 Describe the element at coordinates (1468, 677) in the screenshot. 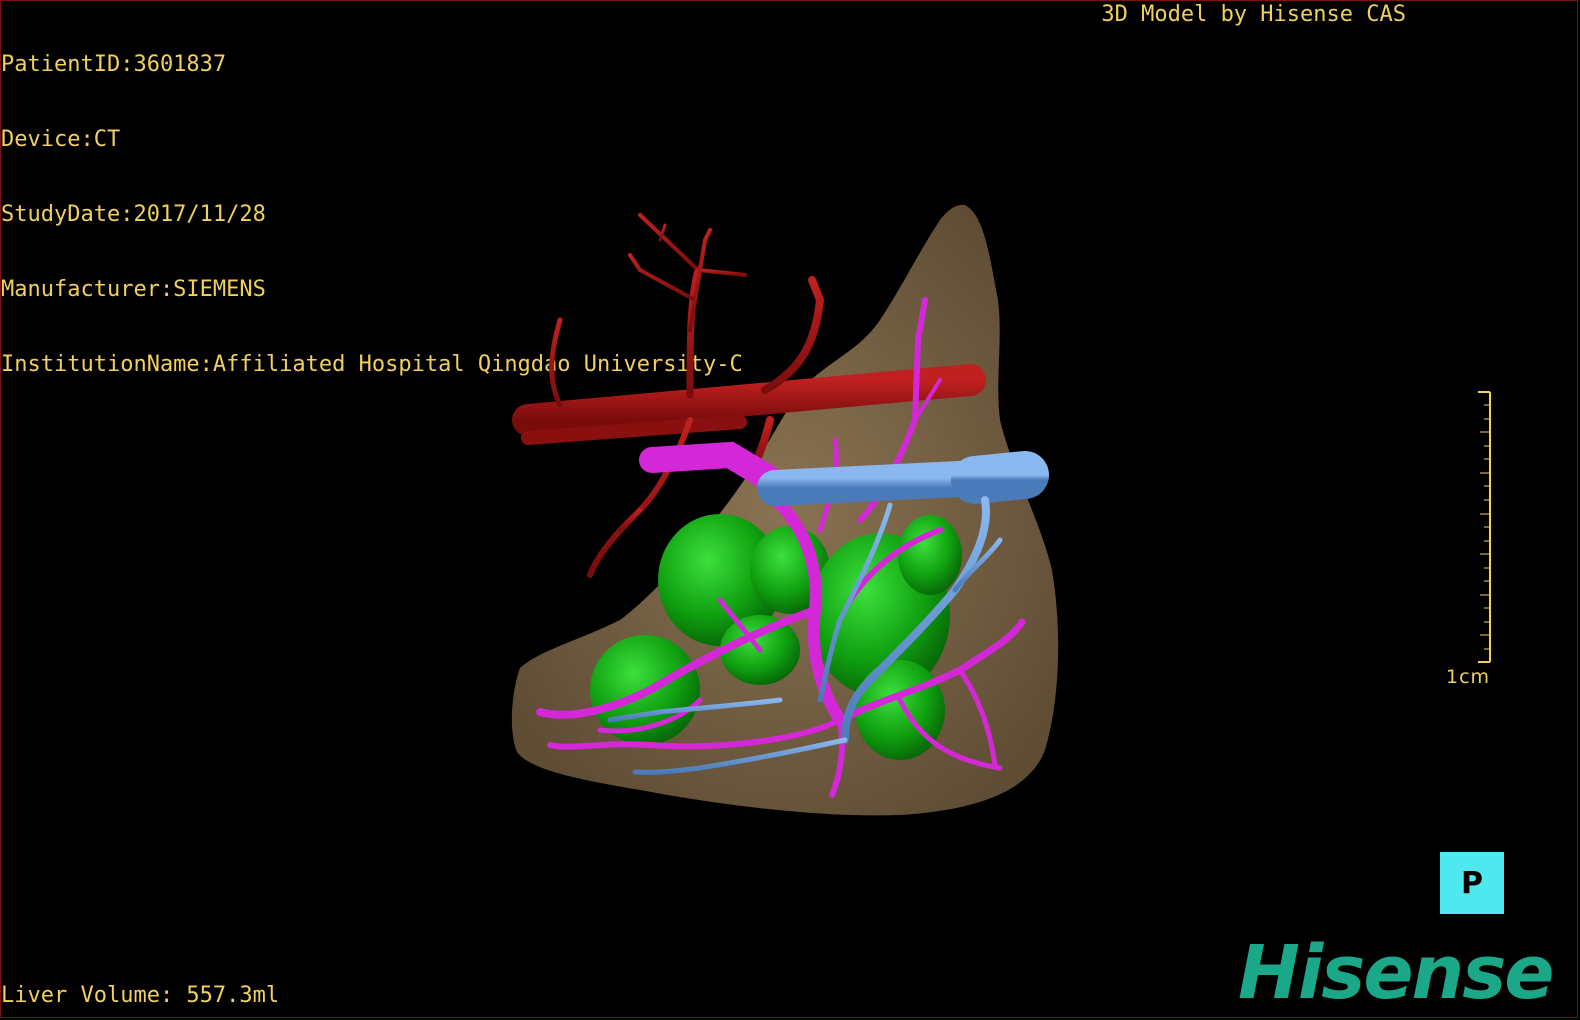

I see `scale-label: 1cm` at that location.